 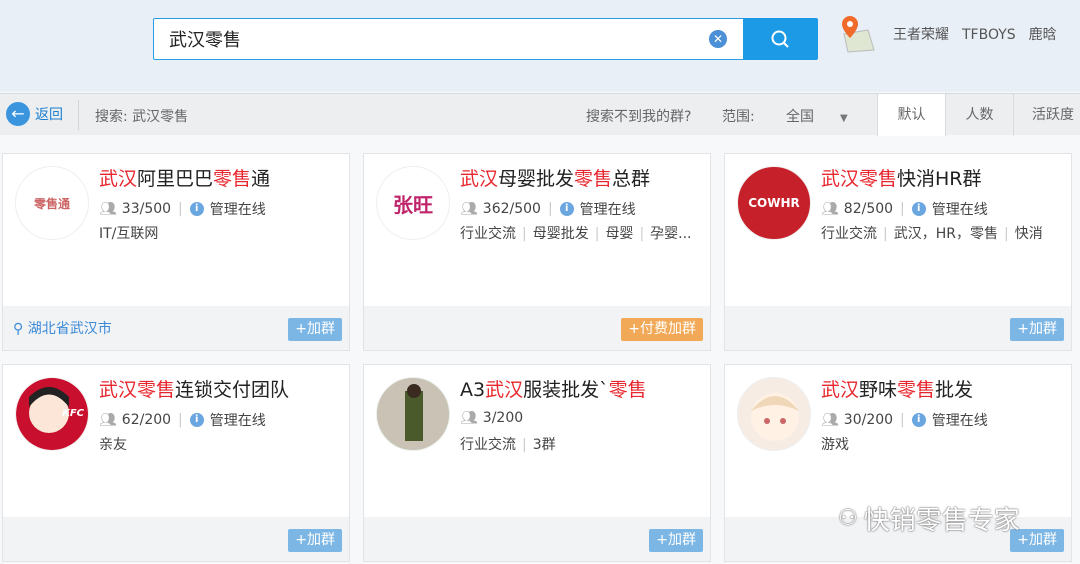 I want to click on group-meta: 👥︎ 82/500 | i 管理在线, so click(x=904, y=209).